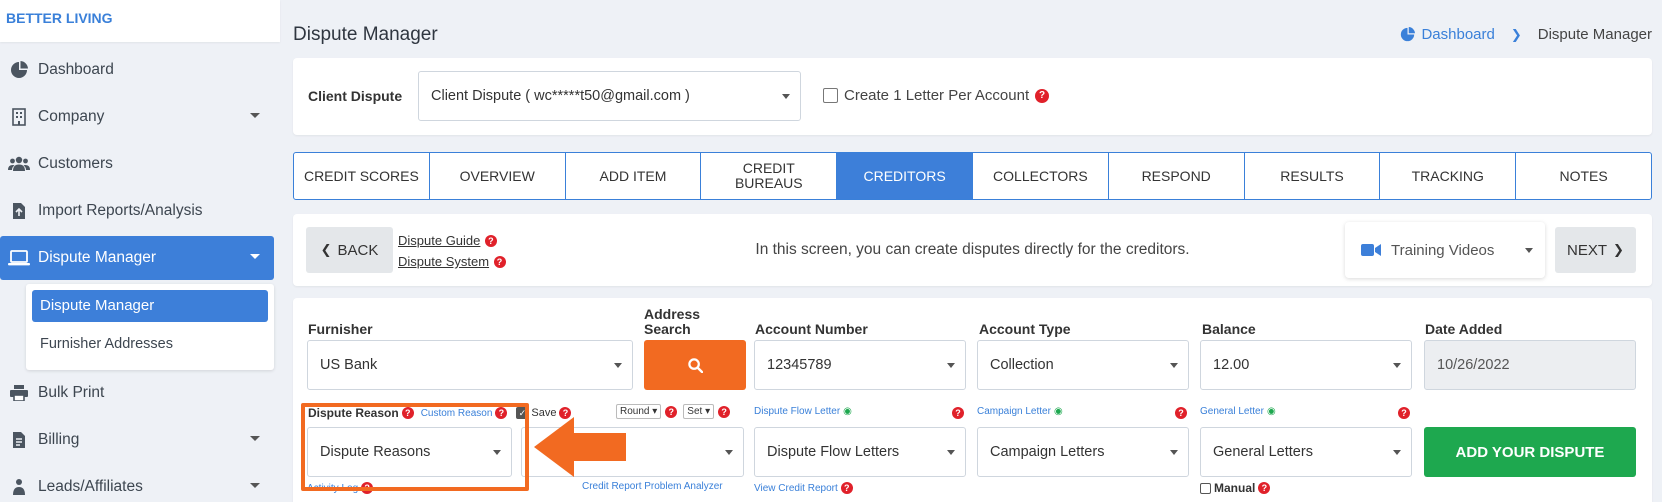 The height and width of the screenshot is (502, 1662). What do you see at coordinates (803, 488) in the screenshot?
I see `view-credit-report-link: View Credit Report ?` at bounding box center [803, 488].